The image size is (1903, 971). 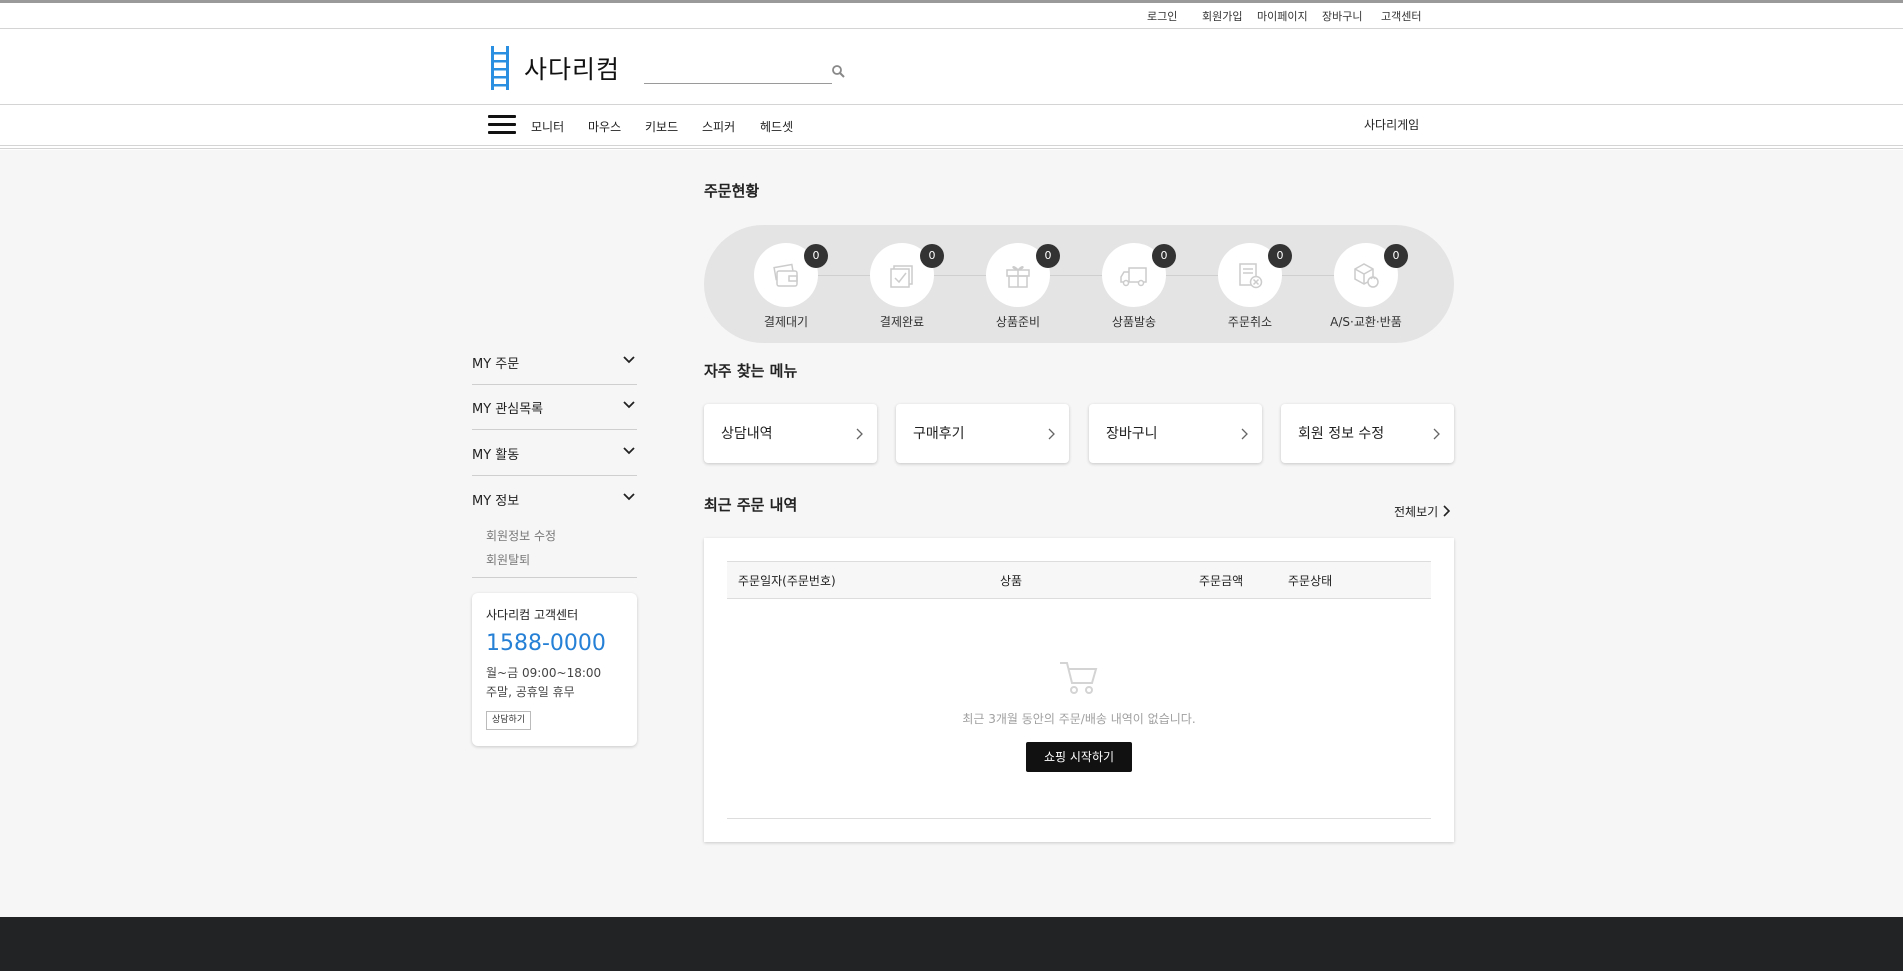 What do you see at coordinates (939, 434) in the screenshot?
I see `quick-menu-label: 구매후기` at bounding box center [939, 434].